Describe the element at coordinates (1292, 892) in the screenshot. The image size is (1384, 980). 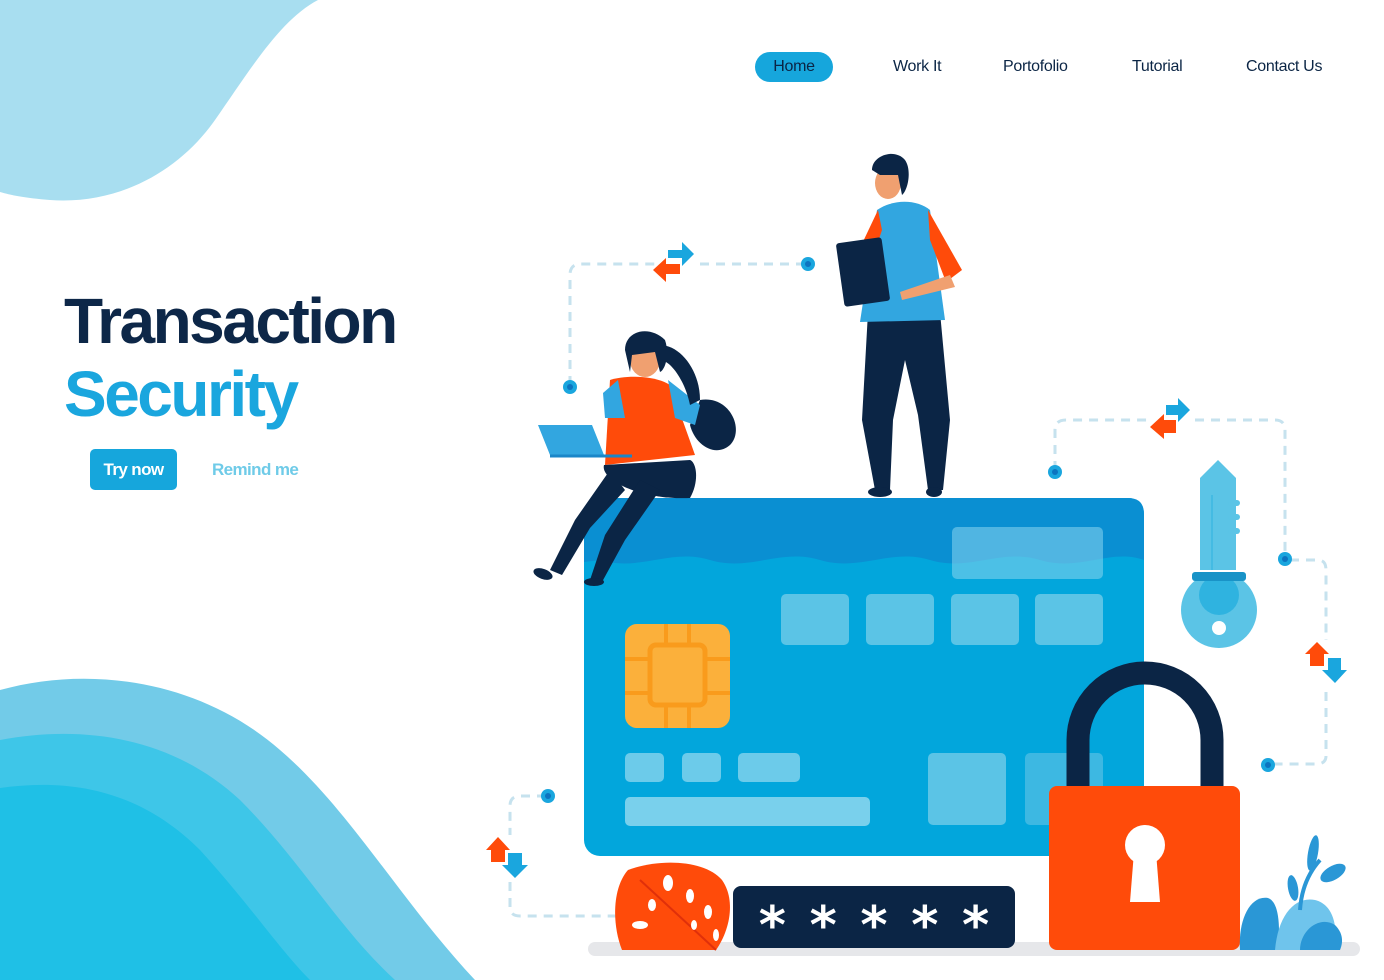
I see `plant-icon` at that location.